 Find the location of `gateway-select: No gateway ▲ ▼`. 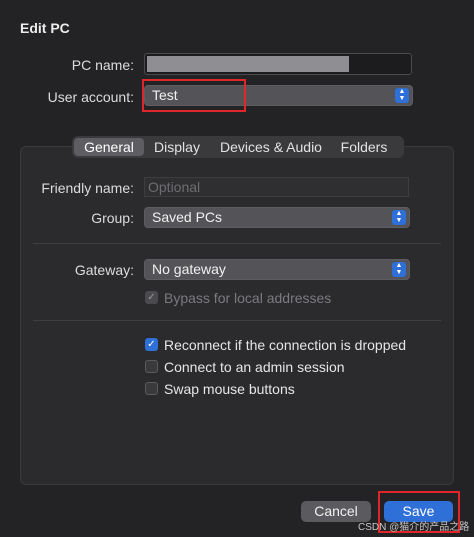

gateway-select: No gateway ▲ ▼ is located at coordinates (277, 269).